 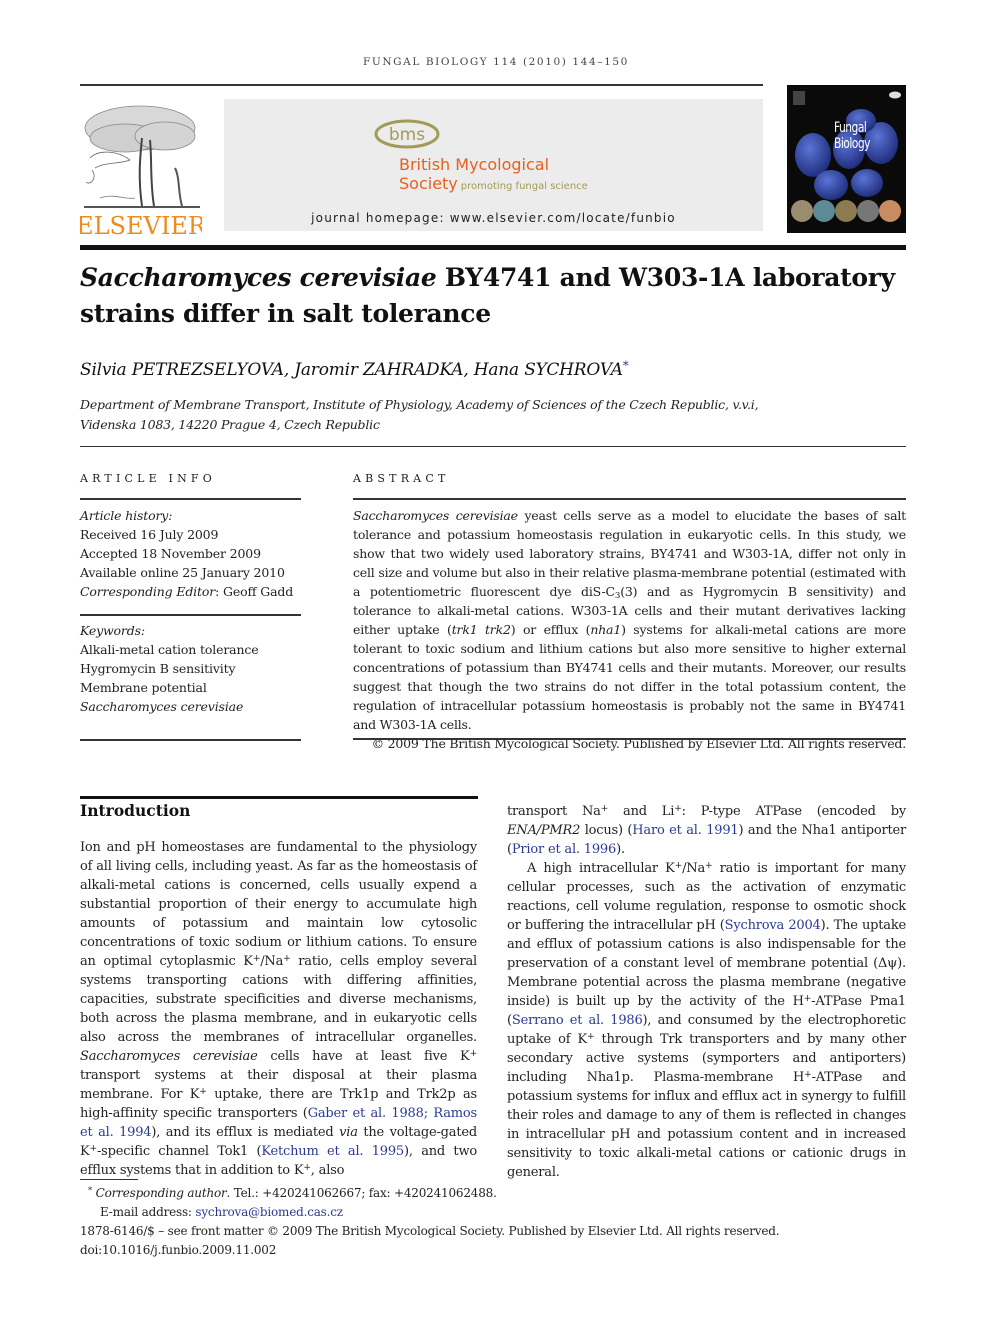 I want to click on gene-name: ENA/PMR2, so click(x=544, y=830).